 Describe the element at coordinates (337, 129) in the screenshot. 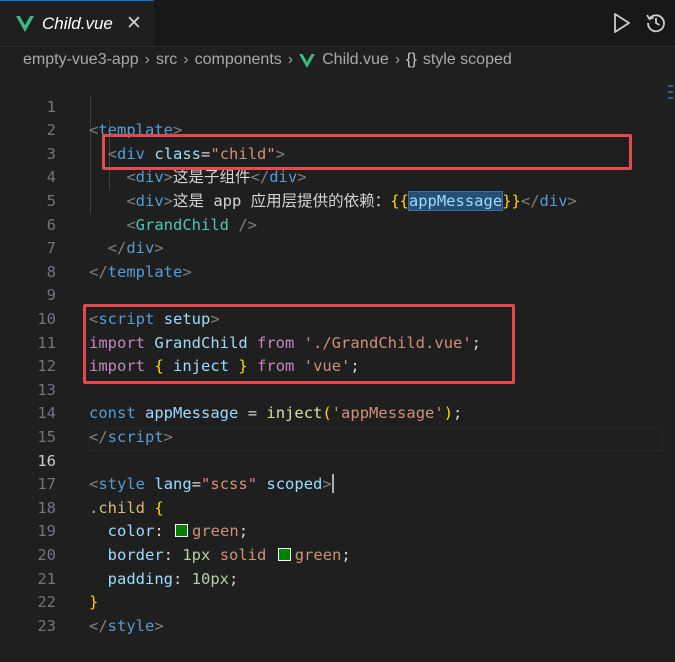

I see `code-line: 2 <div class="child">` at that location.